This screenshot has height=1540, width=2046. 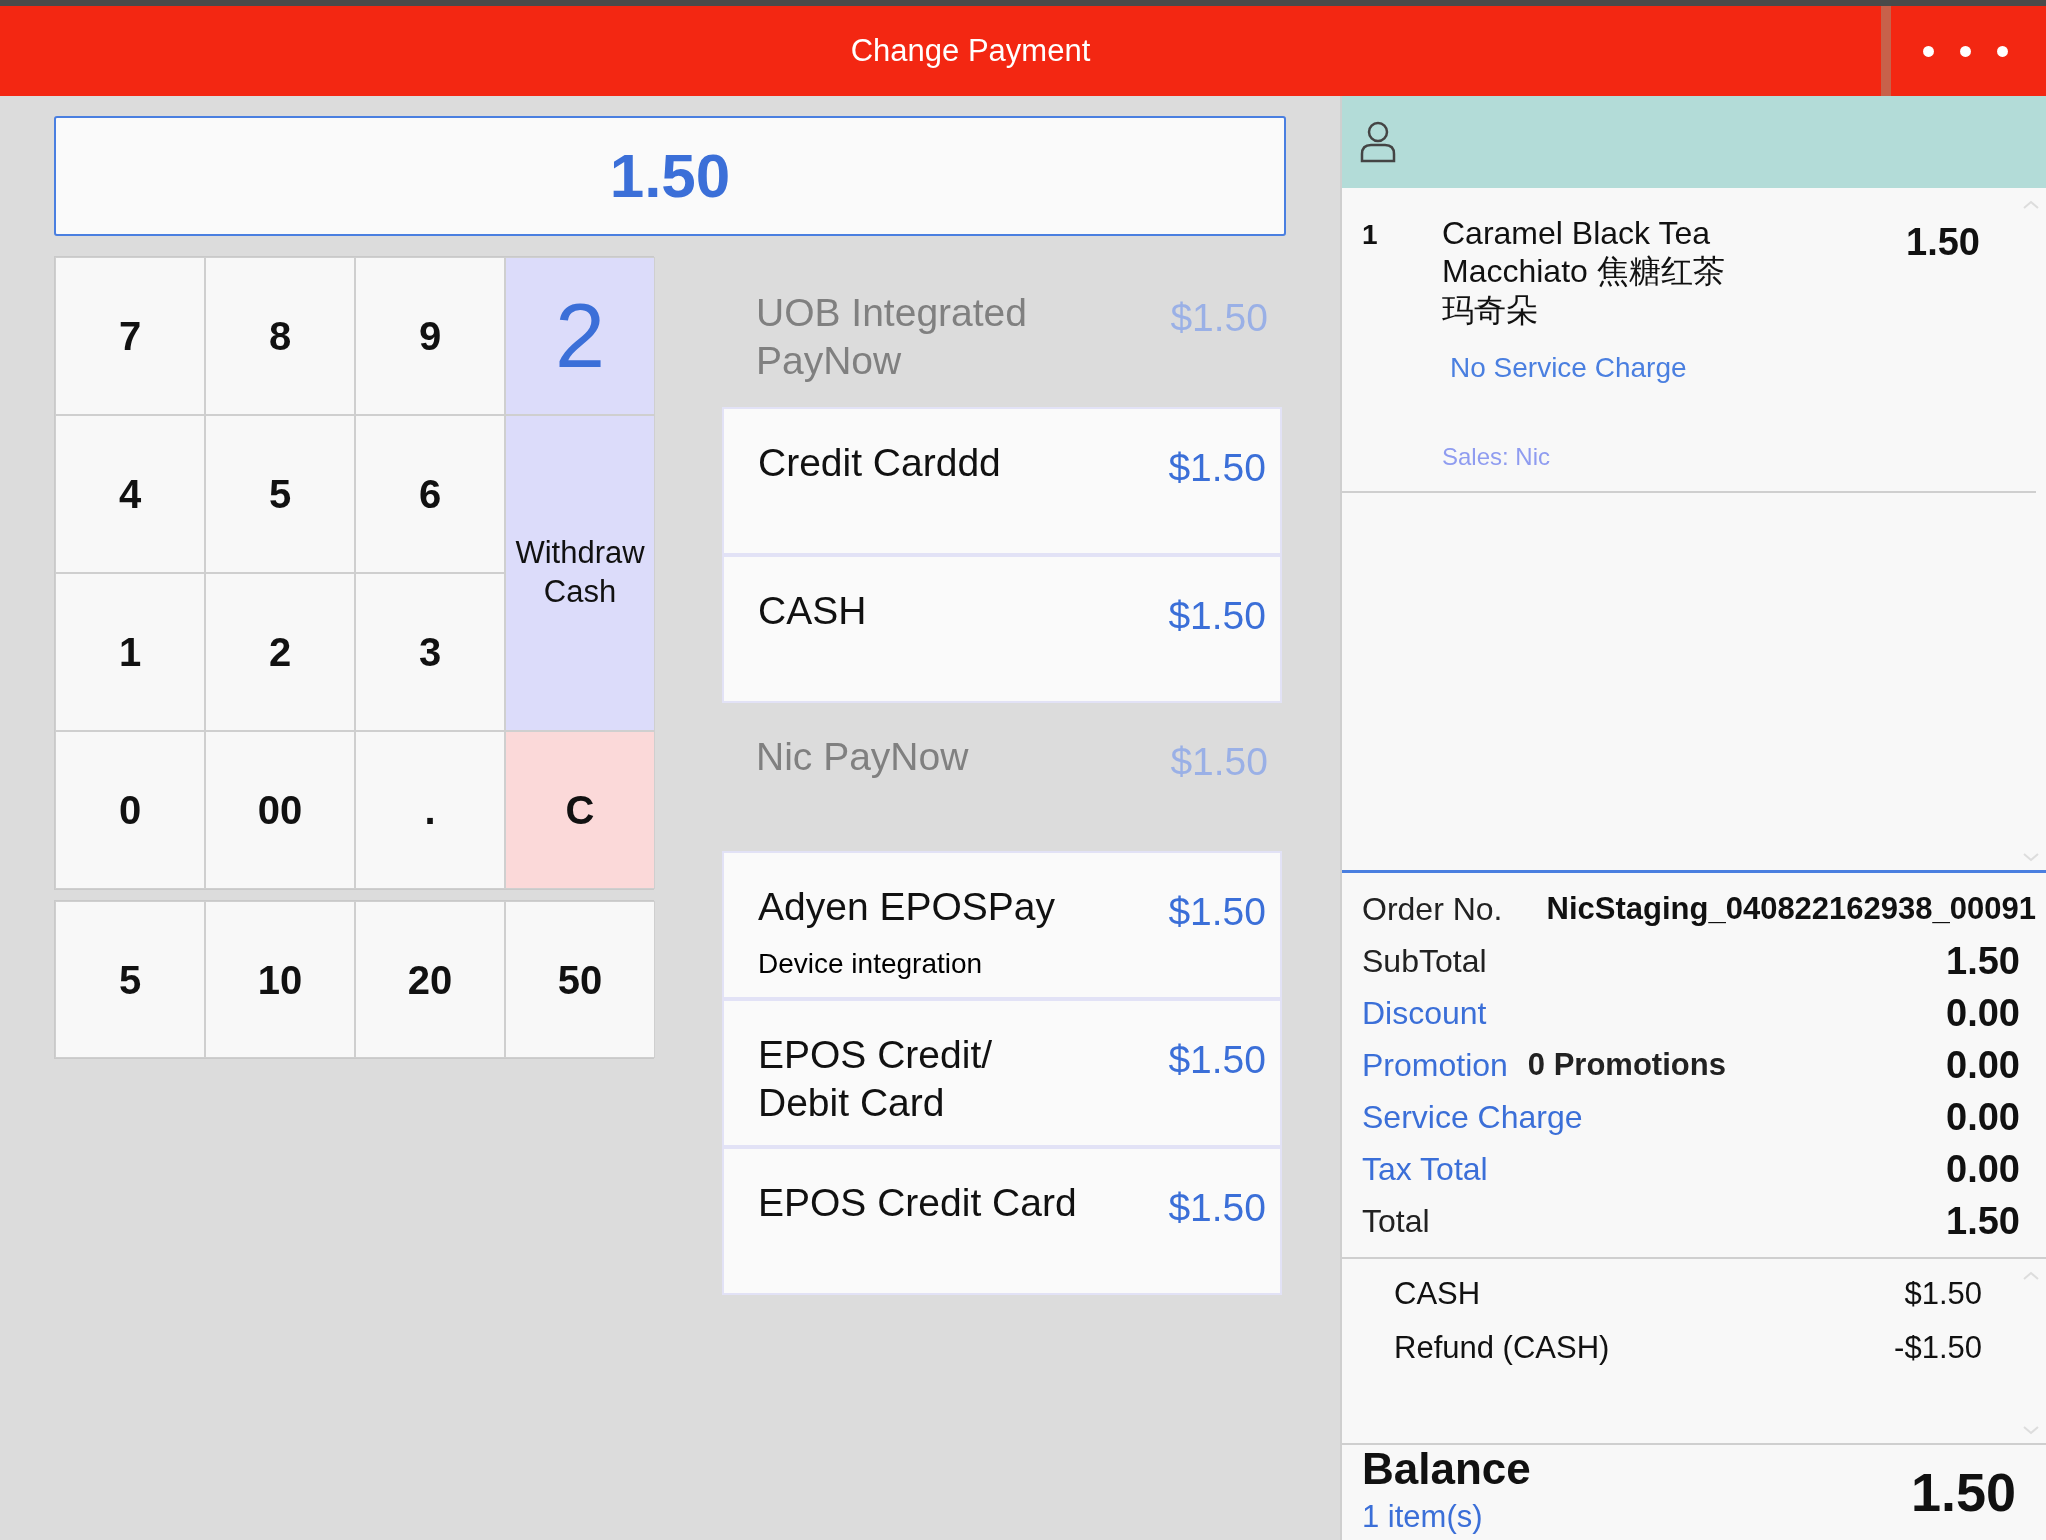 What do you see at coordinates (1497, 457) in the screenshot?
I see `salesperson-label: Sales: Nic` at bounding box center [1497, 457].